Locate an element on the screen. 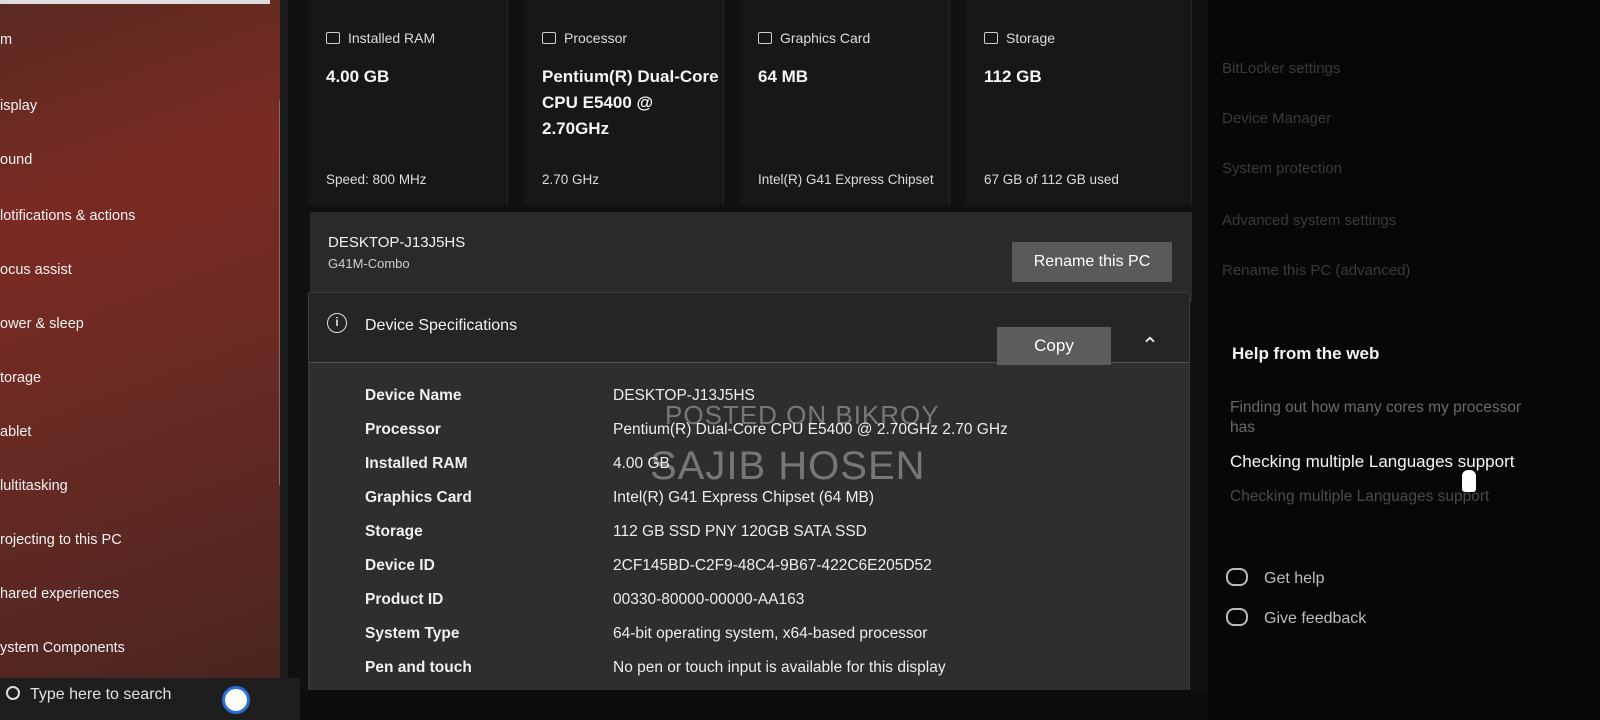 This screenshot has width=1600, height=720. spec-value: Intel(R) G41 Express Chipset (64 MB) is located at coordinates (744, 497).